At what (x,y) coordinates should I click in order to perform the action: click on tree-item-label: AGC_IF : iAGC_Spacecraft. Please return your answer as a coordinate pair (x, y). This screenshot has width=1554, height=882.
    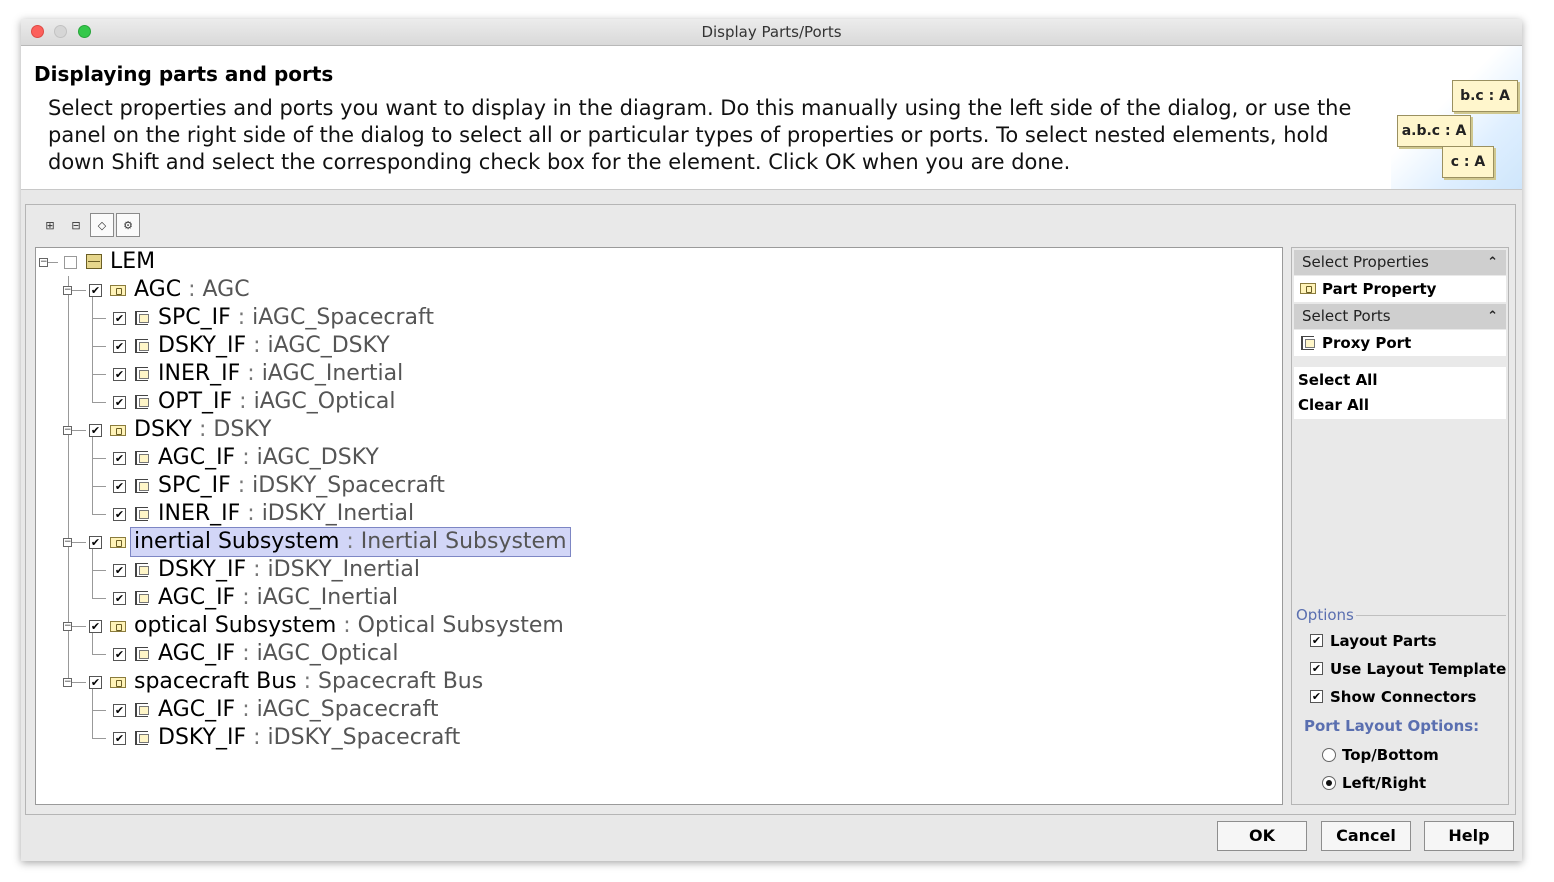
    Looking at the image, I should click on (298, 710).